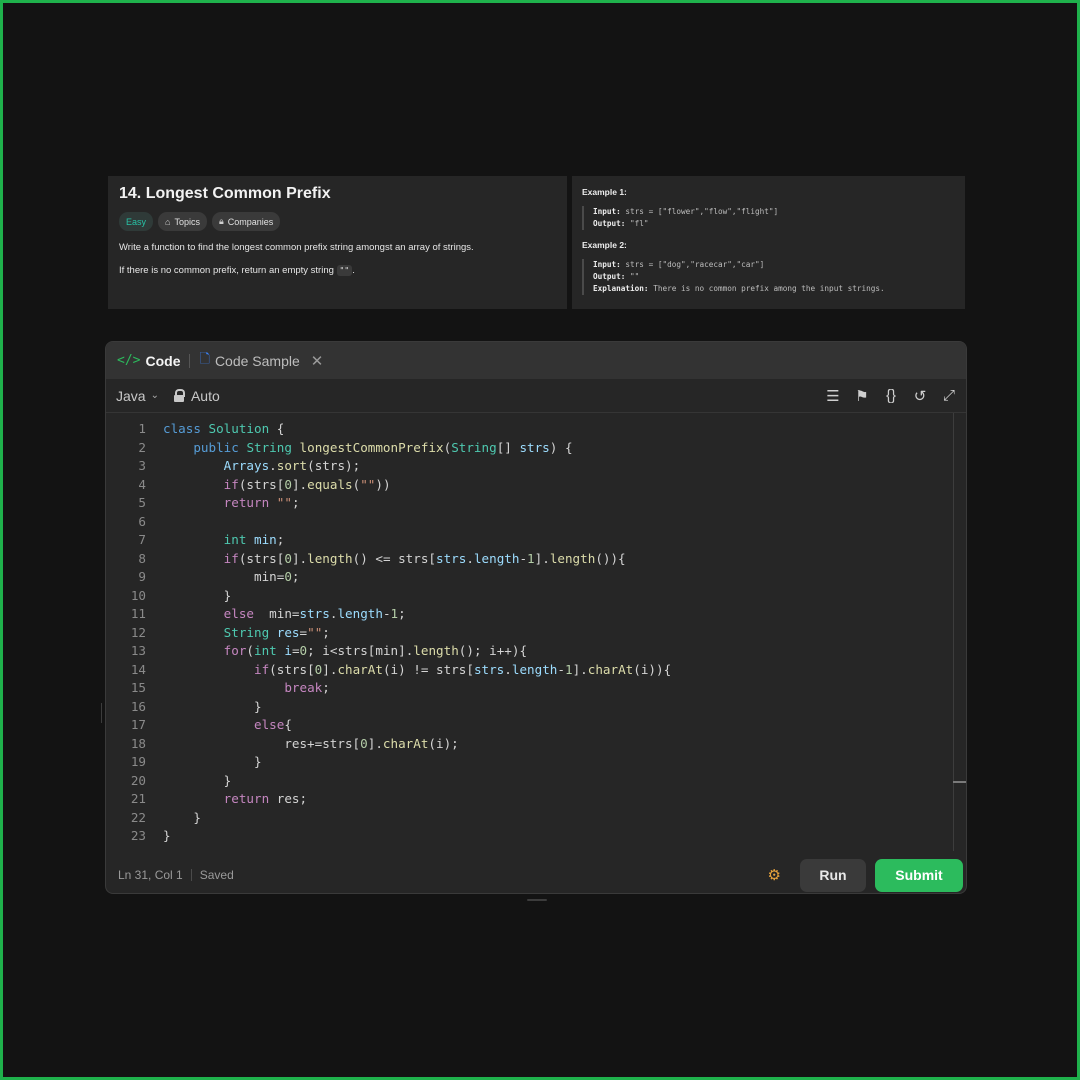 This screenshot has height=1080, width=1080. Describe the element at coordinates (136, 221) in the screenshot. I see `difficulty-badge: Easy` at that location.